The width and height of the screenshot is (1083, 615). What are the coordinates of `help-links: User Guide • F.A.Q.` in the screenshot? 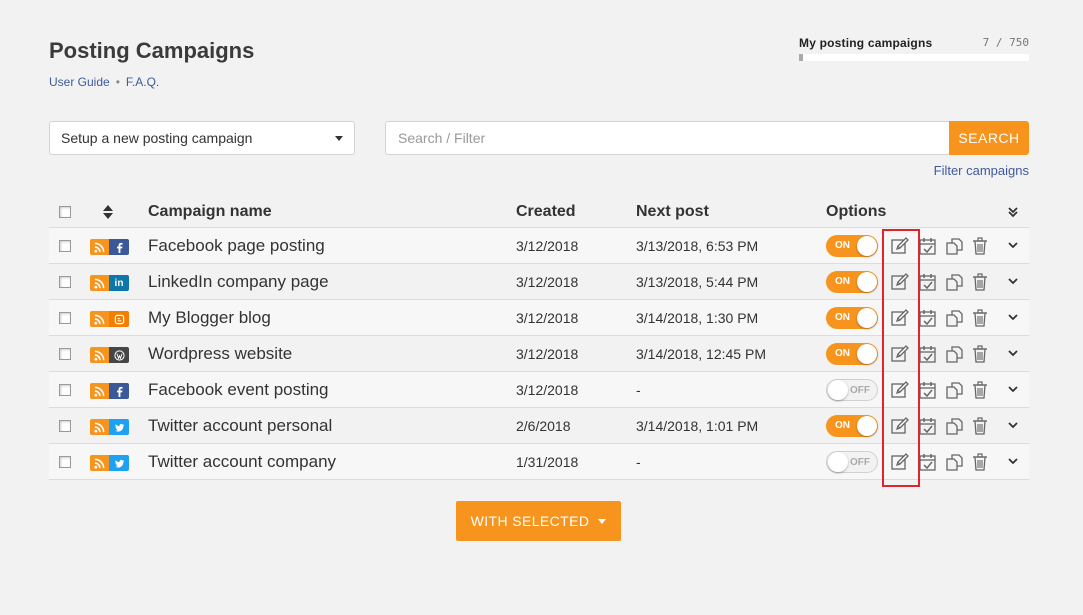 It's located at (104, 82).